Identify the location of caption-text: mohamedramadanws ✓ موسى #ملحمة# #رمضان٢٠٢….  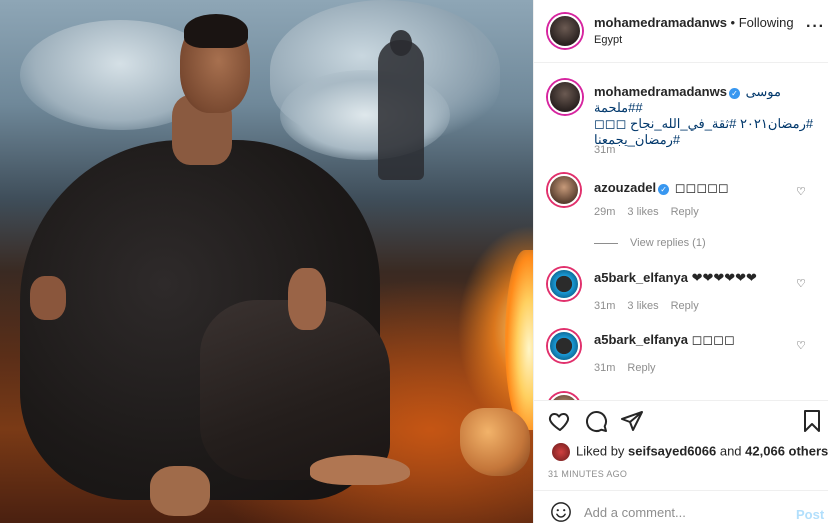
(705, 116).